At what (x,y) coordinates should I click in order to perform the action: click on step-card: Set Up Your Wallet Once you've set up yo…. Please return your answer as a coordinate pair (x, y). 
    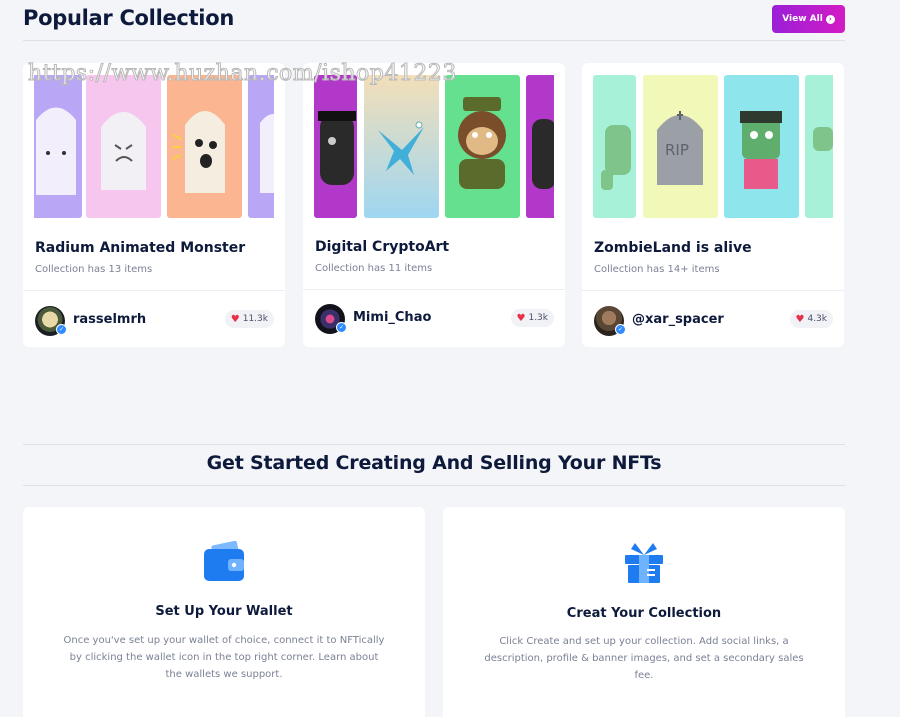
    Looking at the image, I should click on (224, 612).